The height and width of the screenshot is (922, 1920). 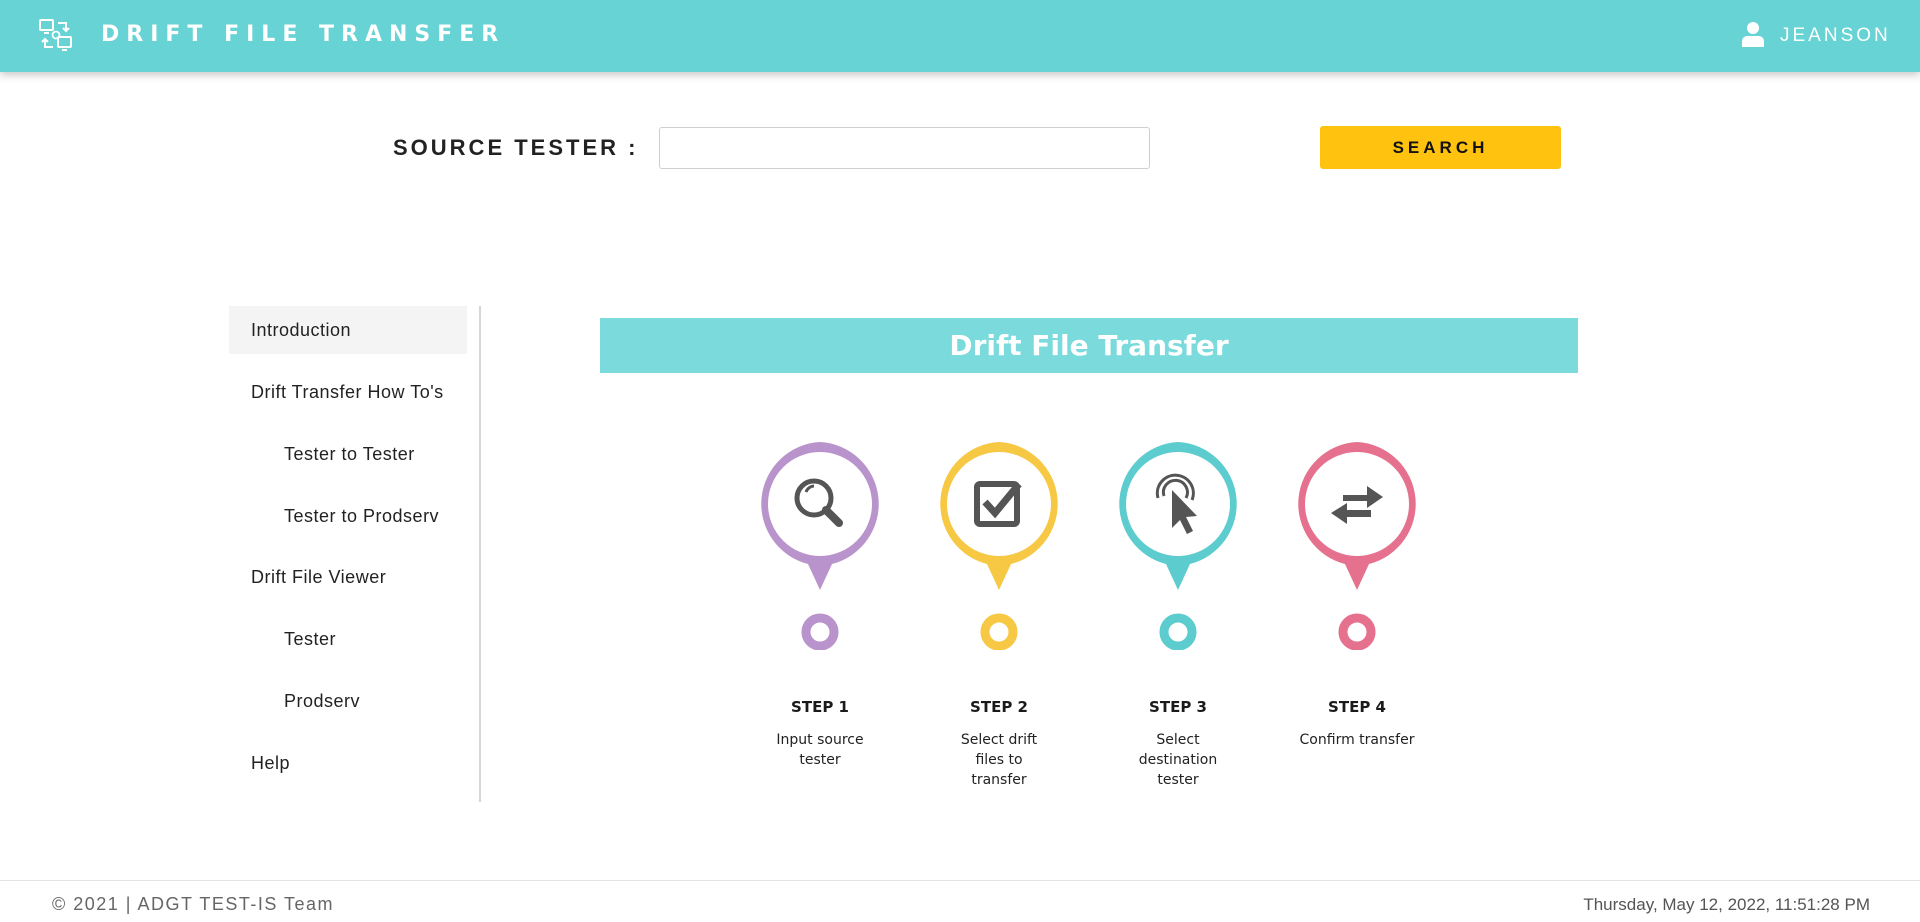 I want to click on step-4-marker, so click(x=1357, y=546).